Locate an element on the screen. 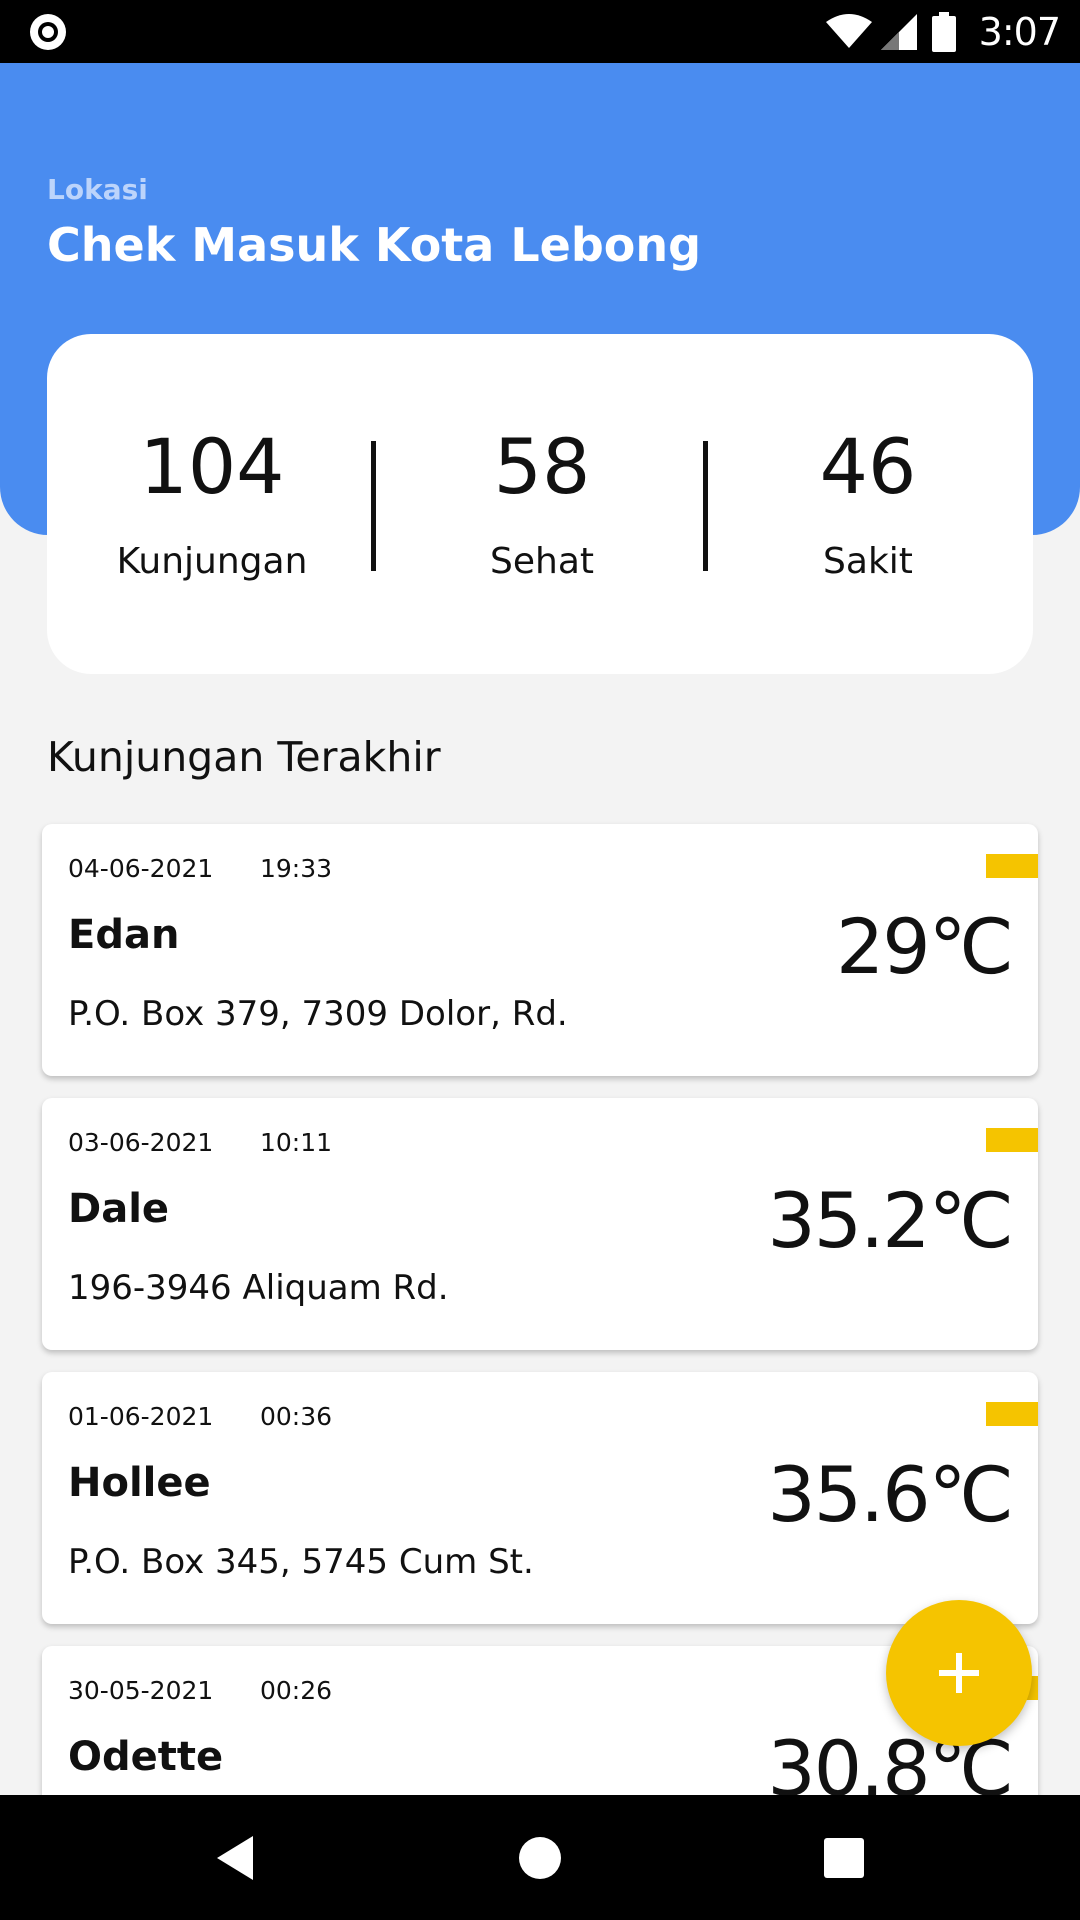  home-button is located at coordinates (540, 1857).